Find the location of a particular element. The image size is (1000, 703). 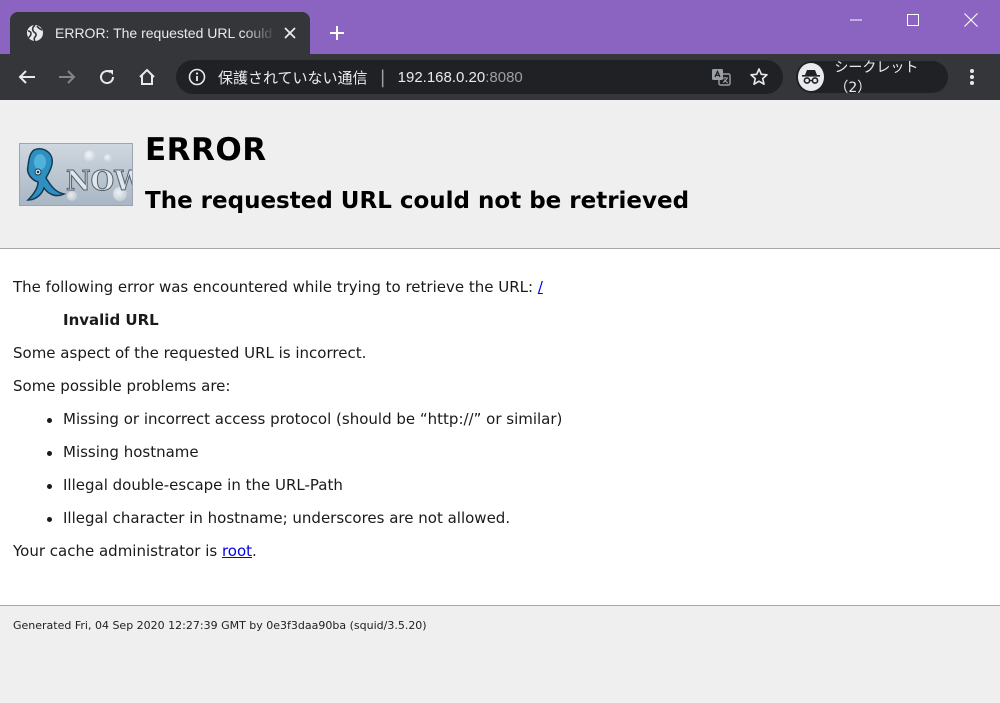

admin-line: Your cache administrator is root. is located at coordinates (135, 551).